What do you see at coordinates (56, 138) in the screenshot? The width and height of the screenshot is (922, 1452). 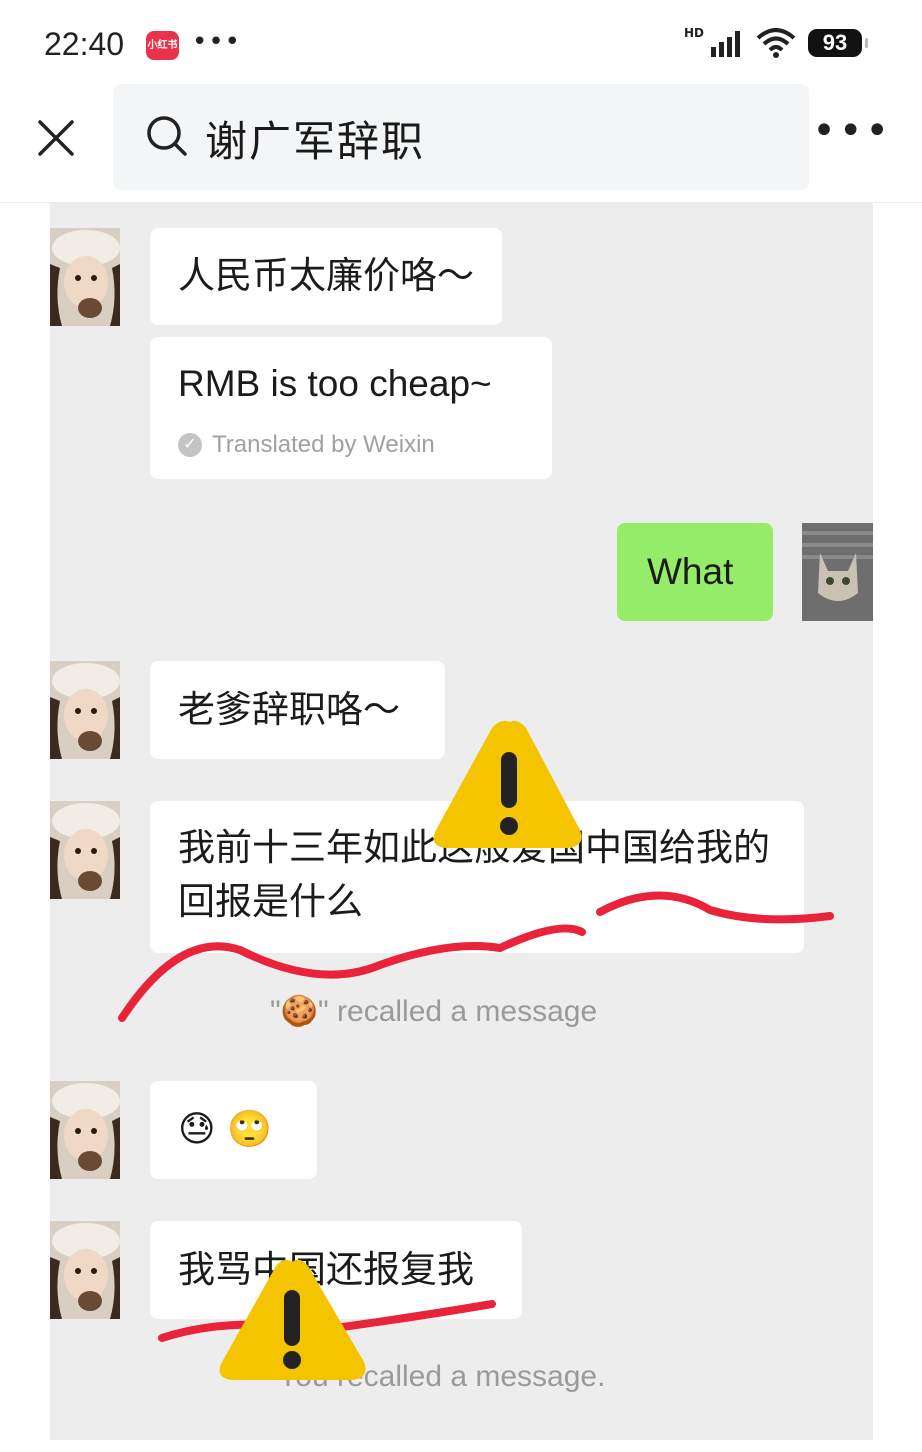 I see `close-icon` at bounding box center [56, 138].